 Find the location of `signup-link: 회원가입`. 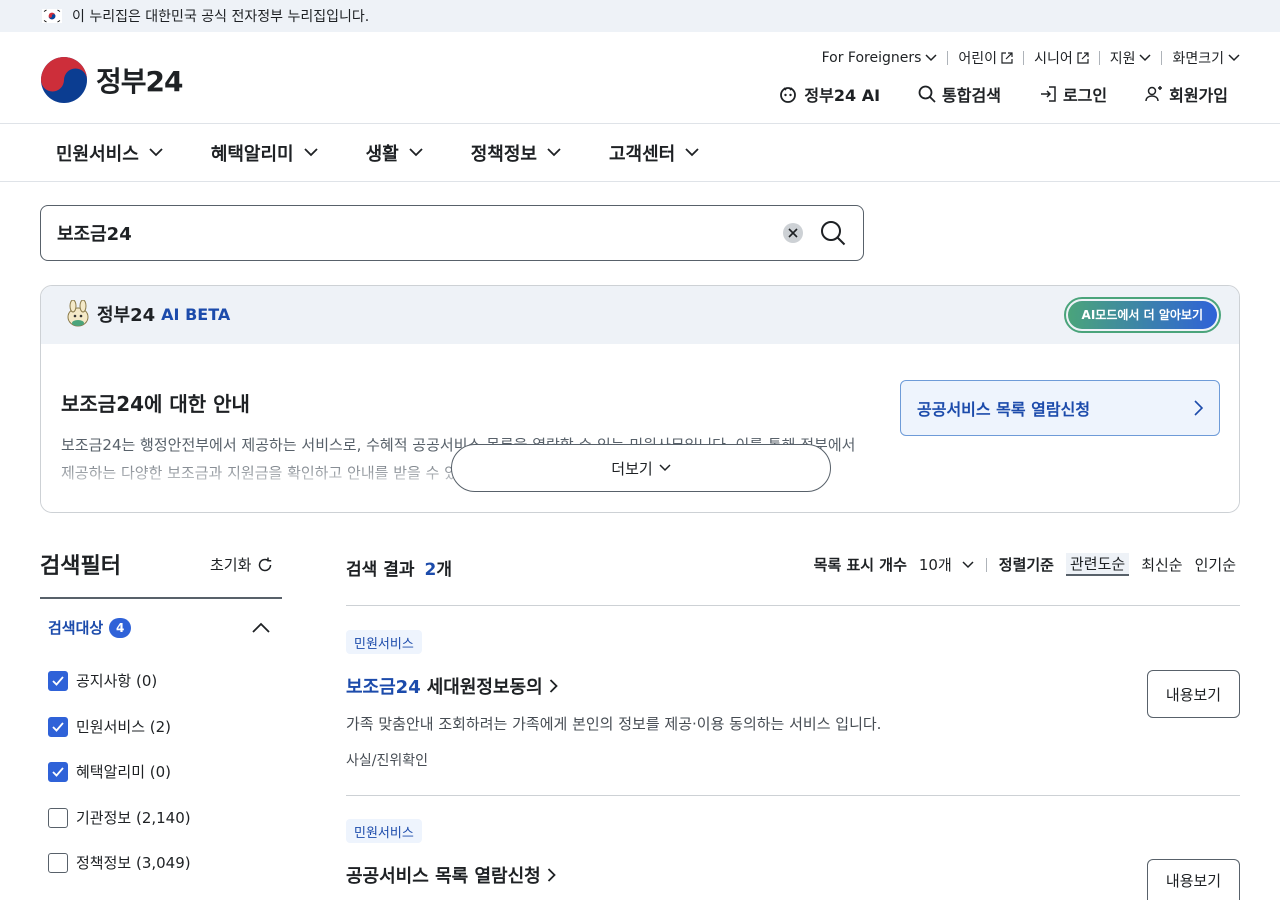

signup-link: 회원가입 is located at coordinates (1186, 94).